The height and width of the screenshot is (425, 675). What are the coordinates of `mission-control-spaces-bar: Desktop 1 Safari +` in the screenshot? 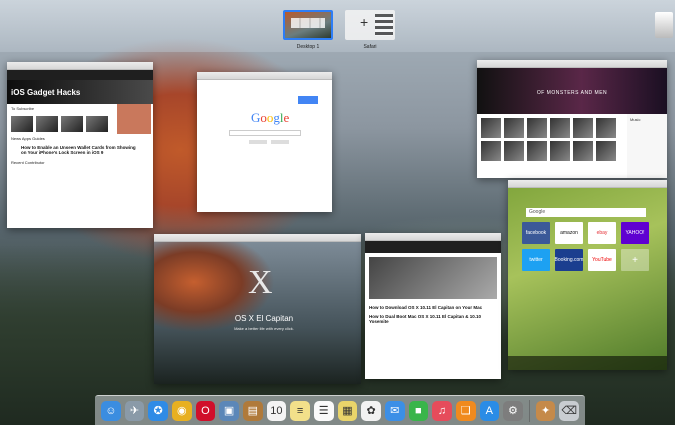 It's located at (337, 26).